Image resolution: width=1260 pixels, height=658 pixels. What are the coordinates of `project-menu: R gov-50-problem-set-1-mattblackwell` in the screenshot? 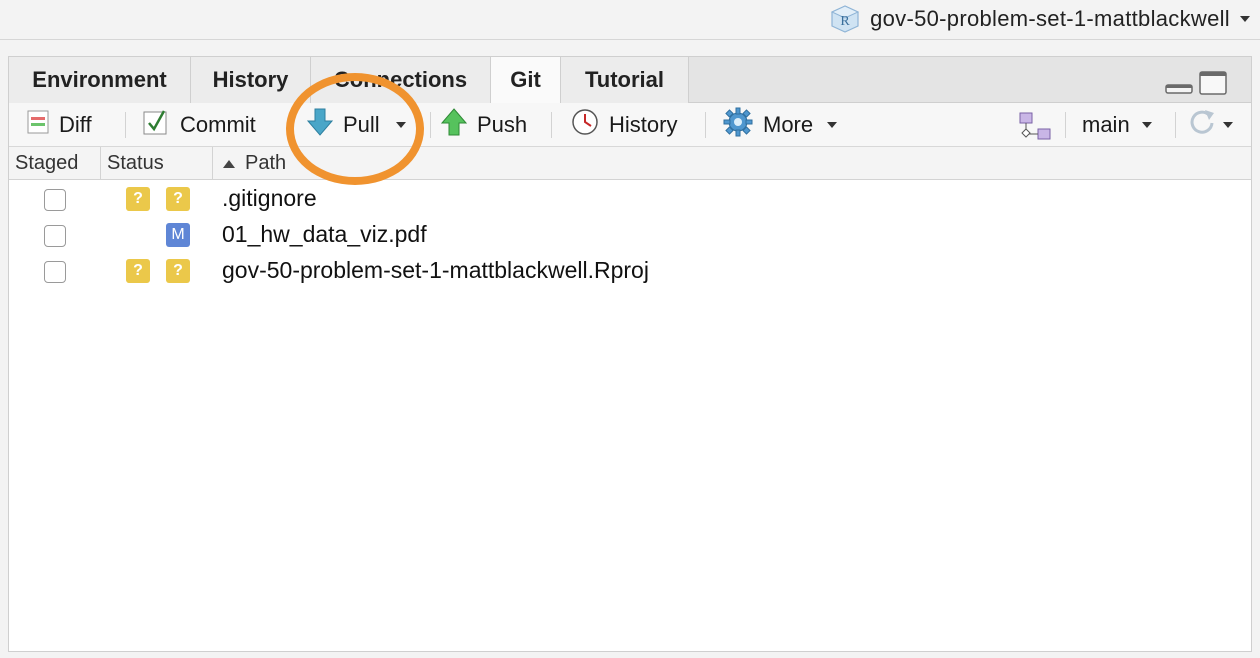 It's located at (1040, 19).